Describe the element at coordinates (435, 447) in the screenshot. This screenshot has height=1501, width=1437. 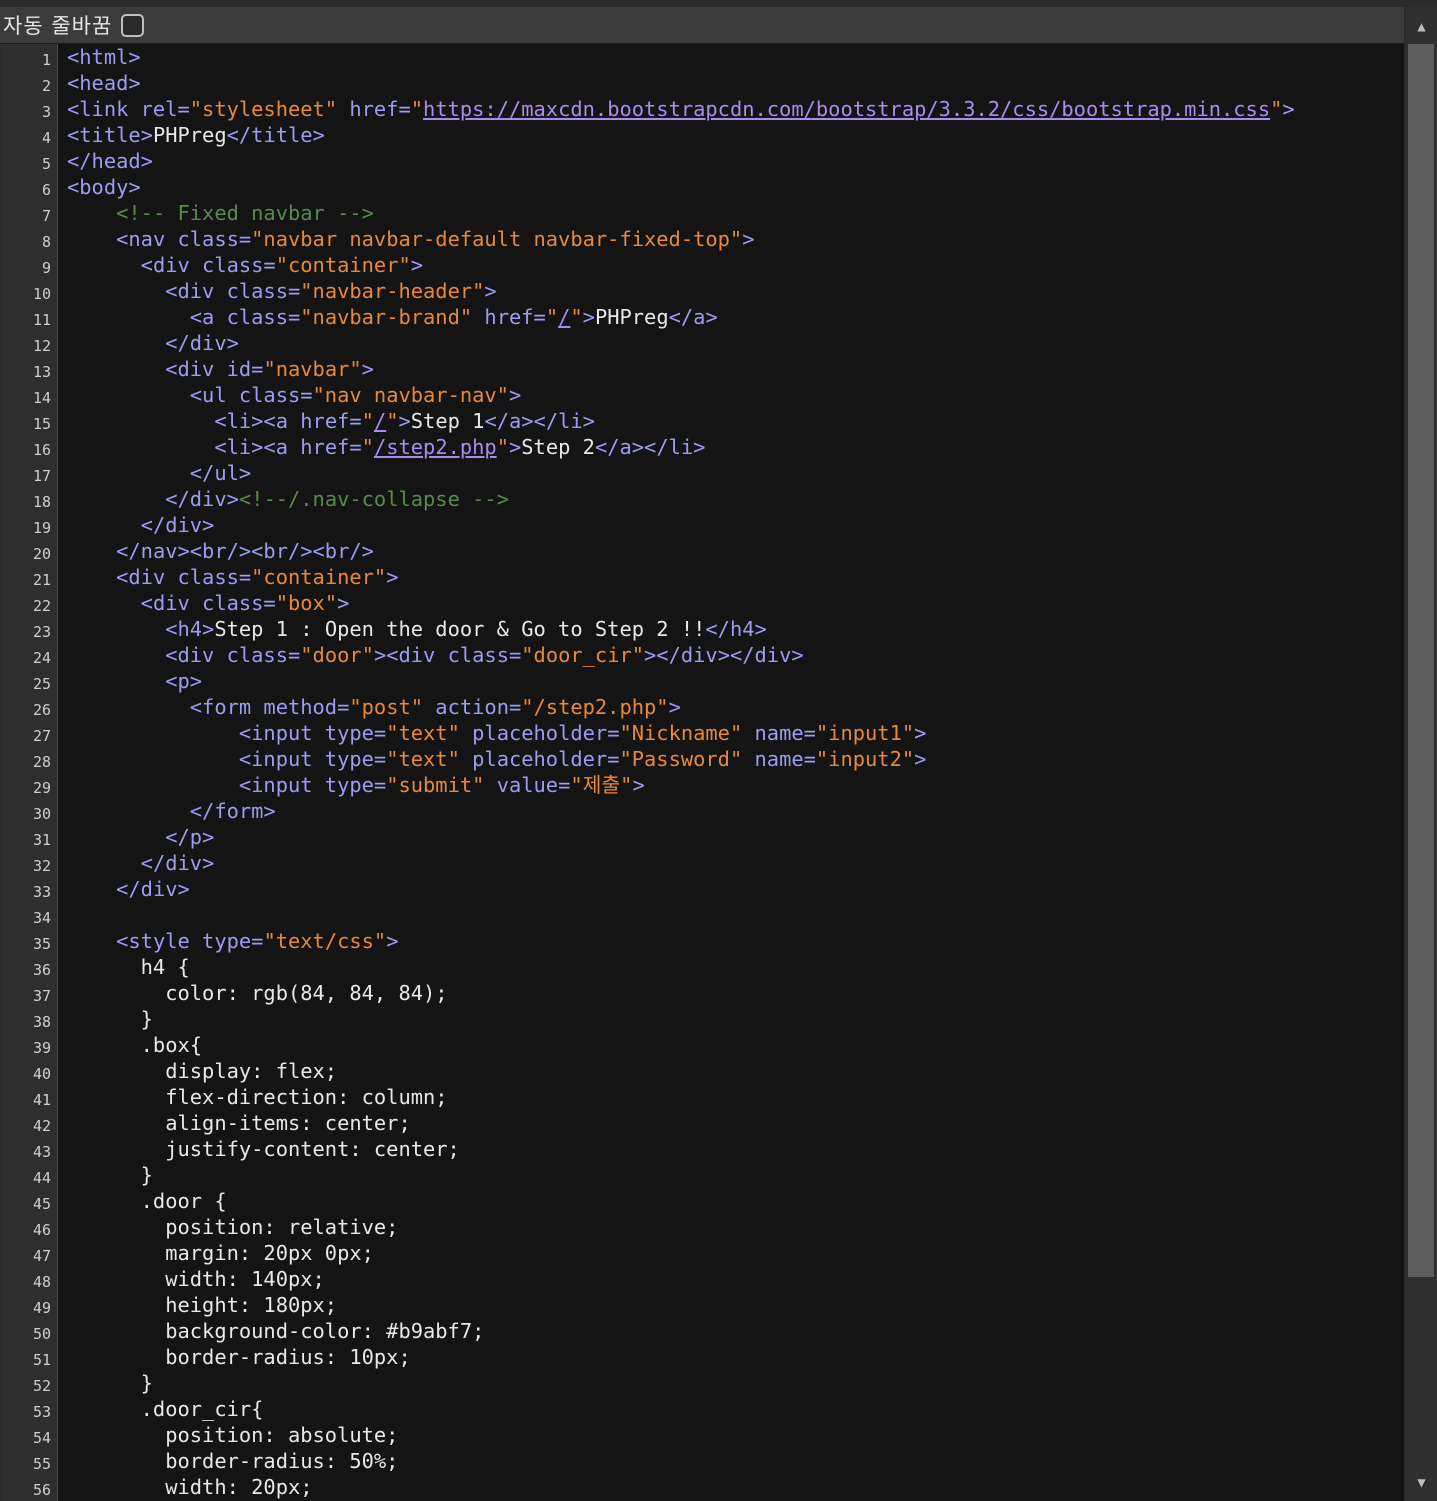
I see `code-link: /step2.php` at that location.